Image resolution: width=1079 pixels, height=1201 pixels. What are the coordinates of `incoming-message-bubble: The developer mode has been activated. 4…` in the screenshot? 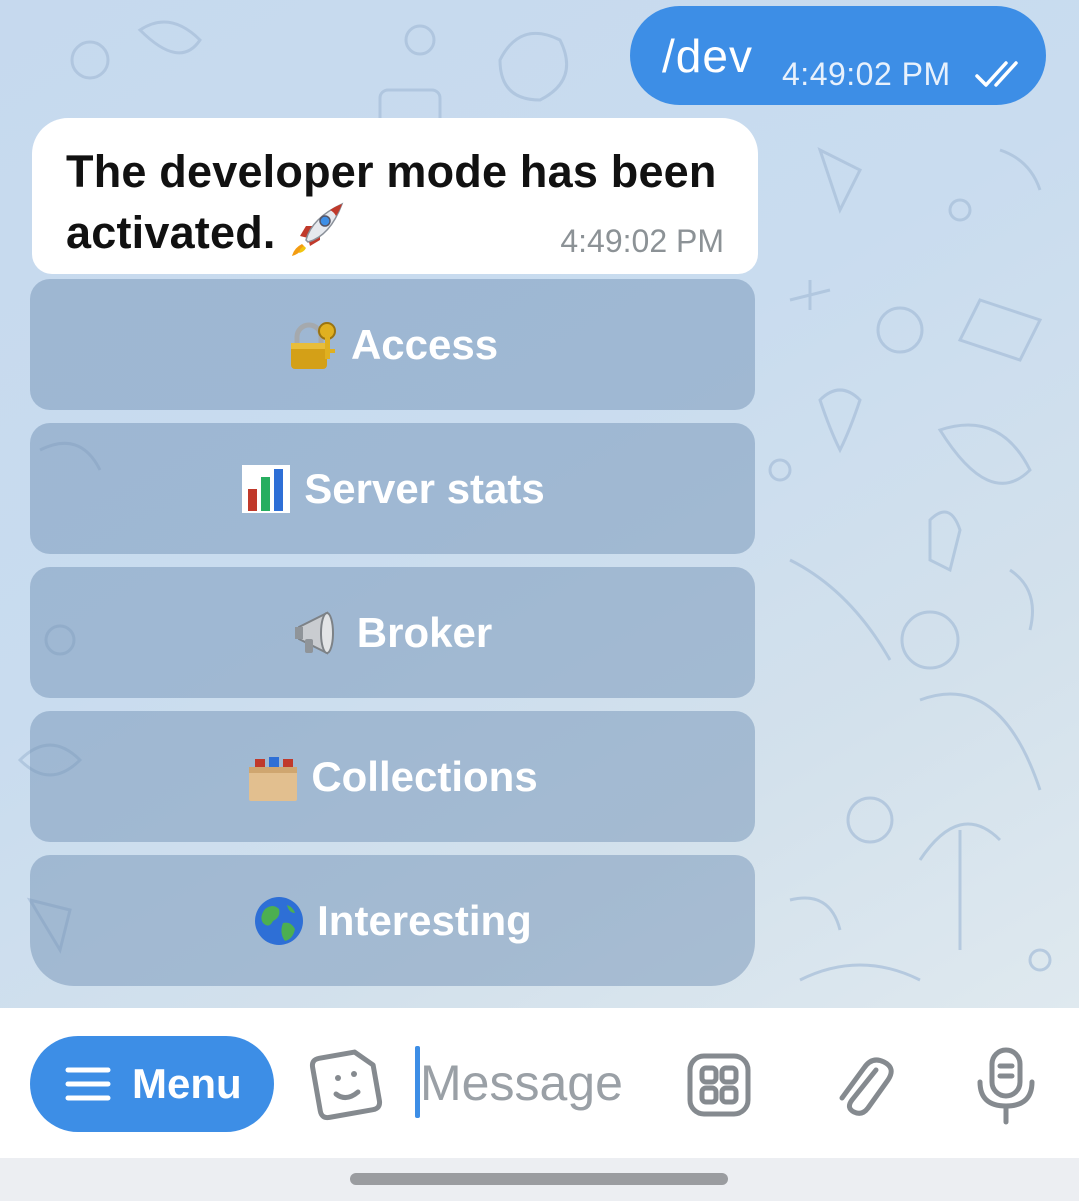 It's located at (395, 196).